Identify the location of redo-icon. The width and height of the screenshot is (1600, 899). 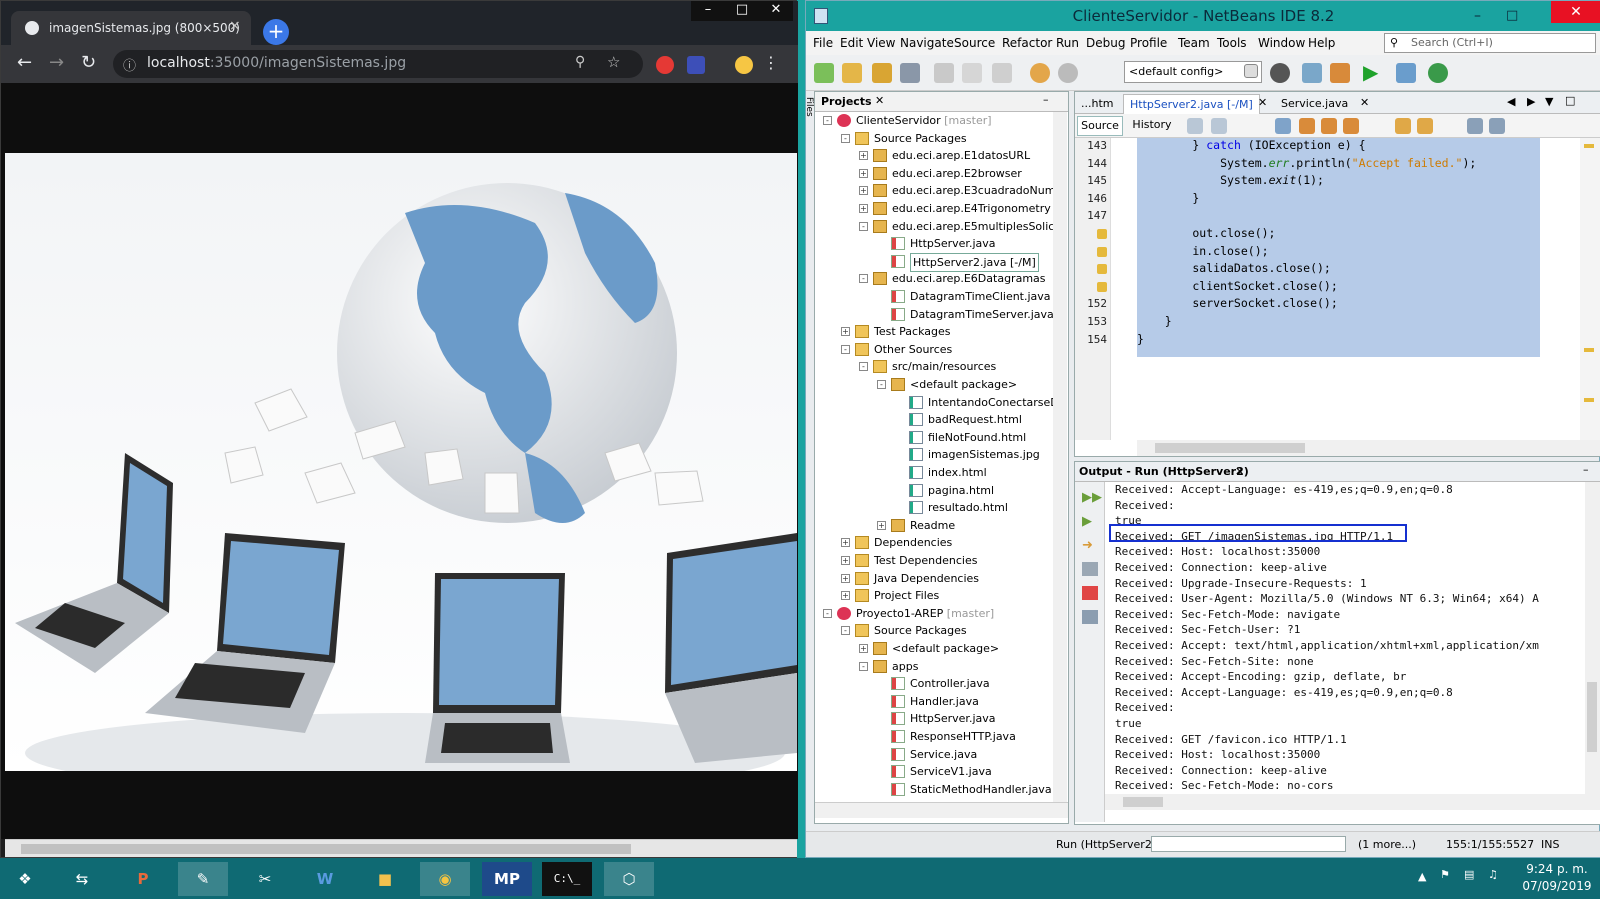
(1068, 73).